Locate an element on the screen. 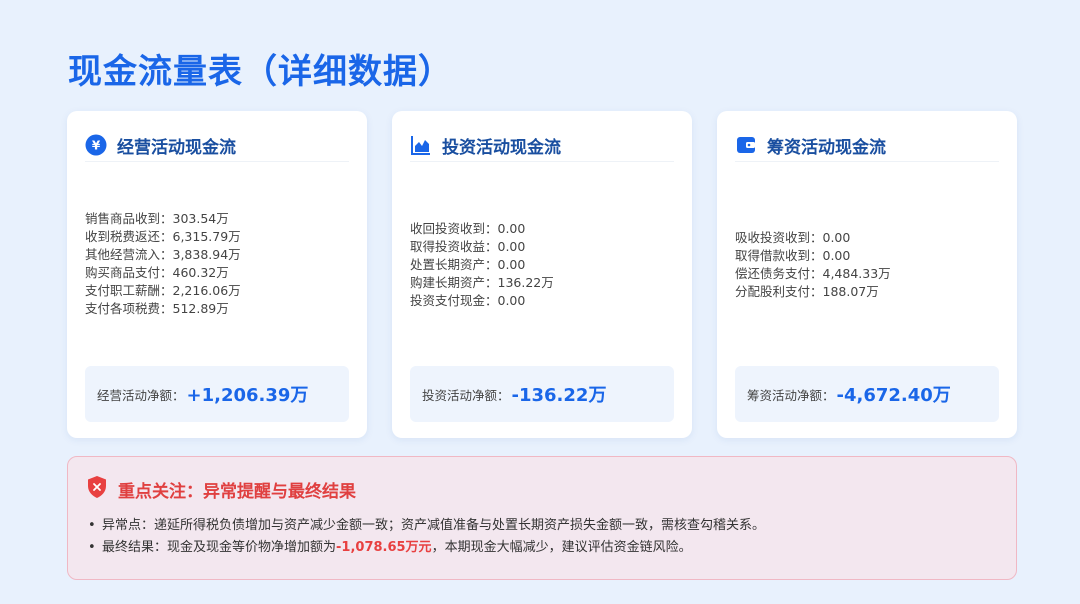 This screenshot has width=1080, height=604. list-item: 其他经营流入：3,838.94万 is located at coordinates (163, 254).